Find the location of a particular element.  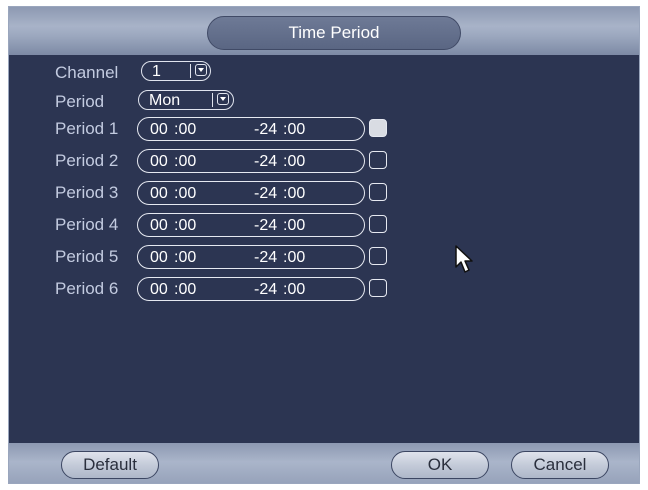

period-row-label: Period 2 is located at coordinates (87, 160).